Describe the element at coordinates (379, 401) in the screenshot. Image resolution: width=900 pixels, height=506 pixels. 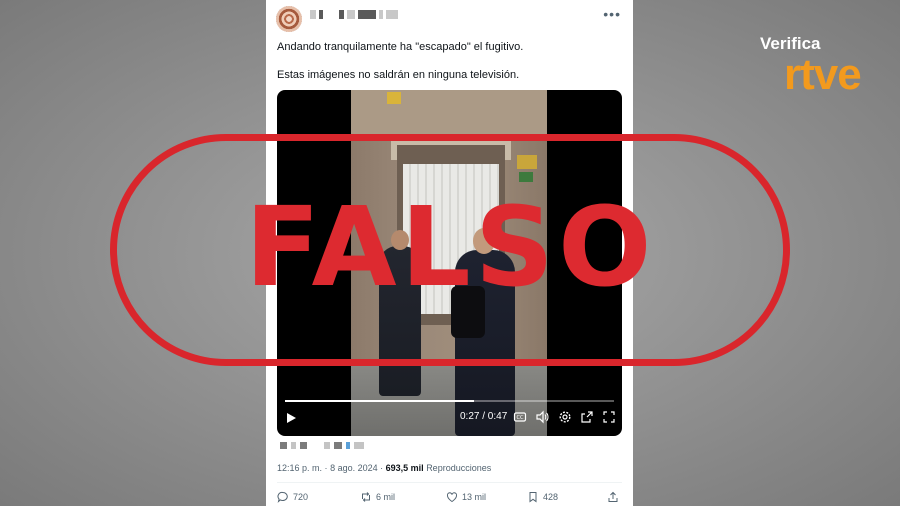
I see `video-progress-fill` at that location.